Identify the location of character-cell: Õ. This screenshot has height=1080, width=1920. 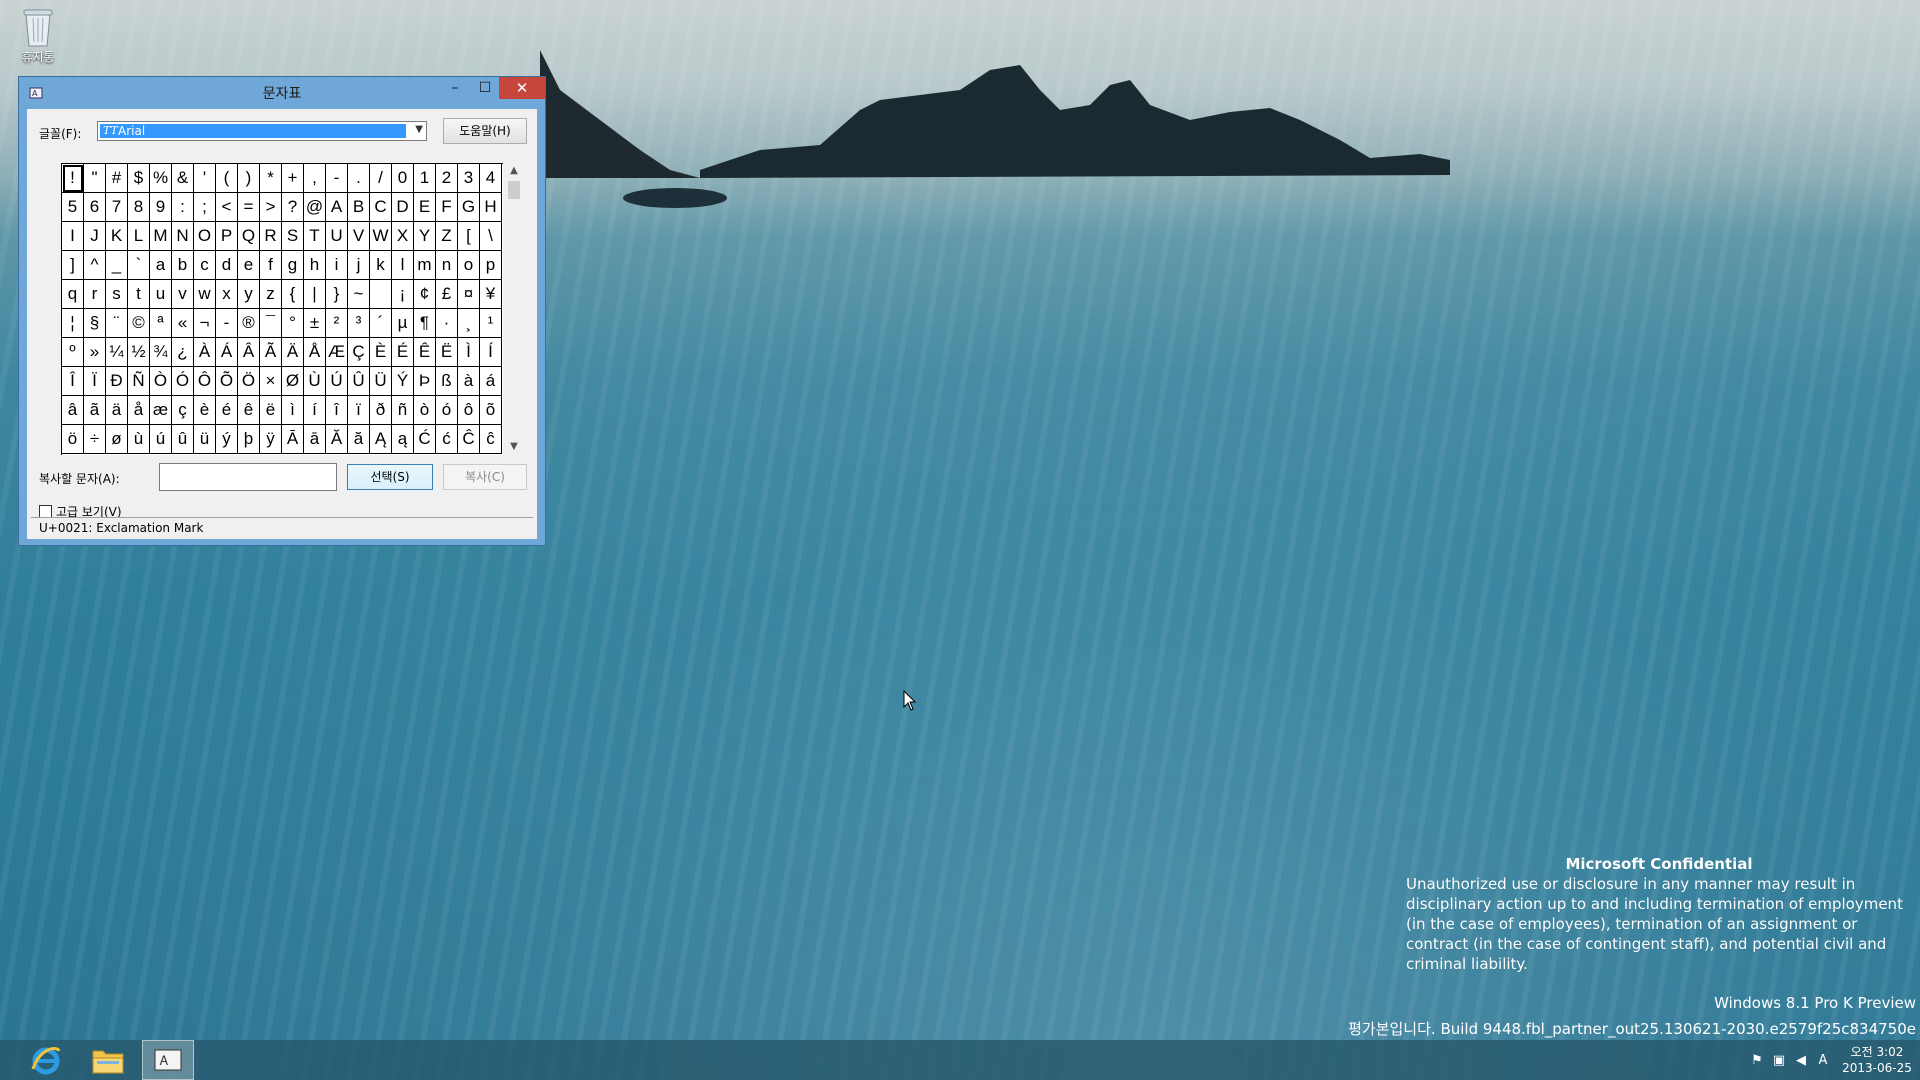
(227, 381).